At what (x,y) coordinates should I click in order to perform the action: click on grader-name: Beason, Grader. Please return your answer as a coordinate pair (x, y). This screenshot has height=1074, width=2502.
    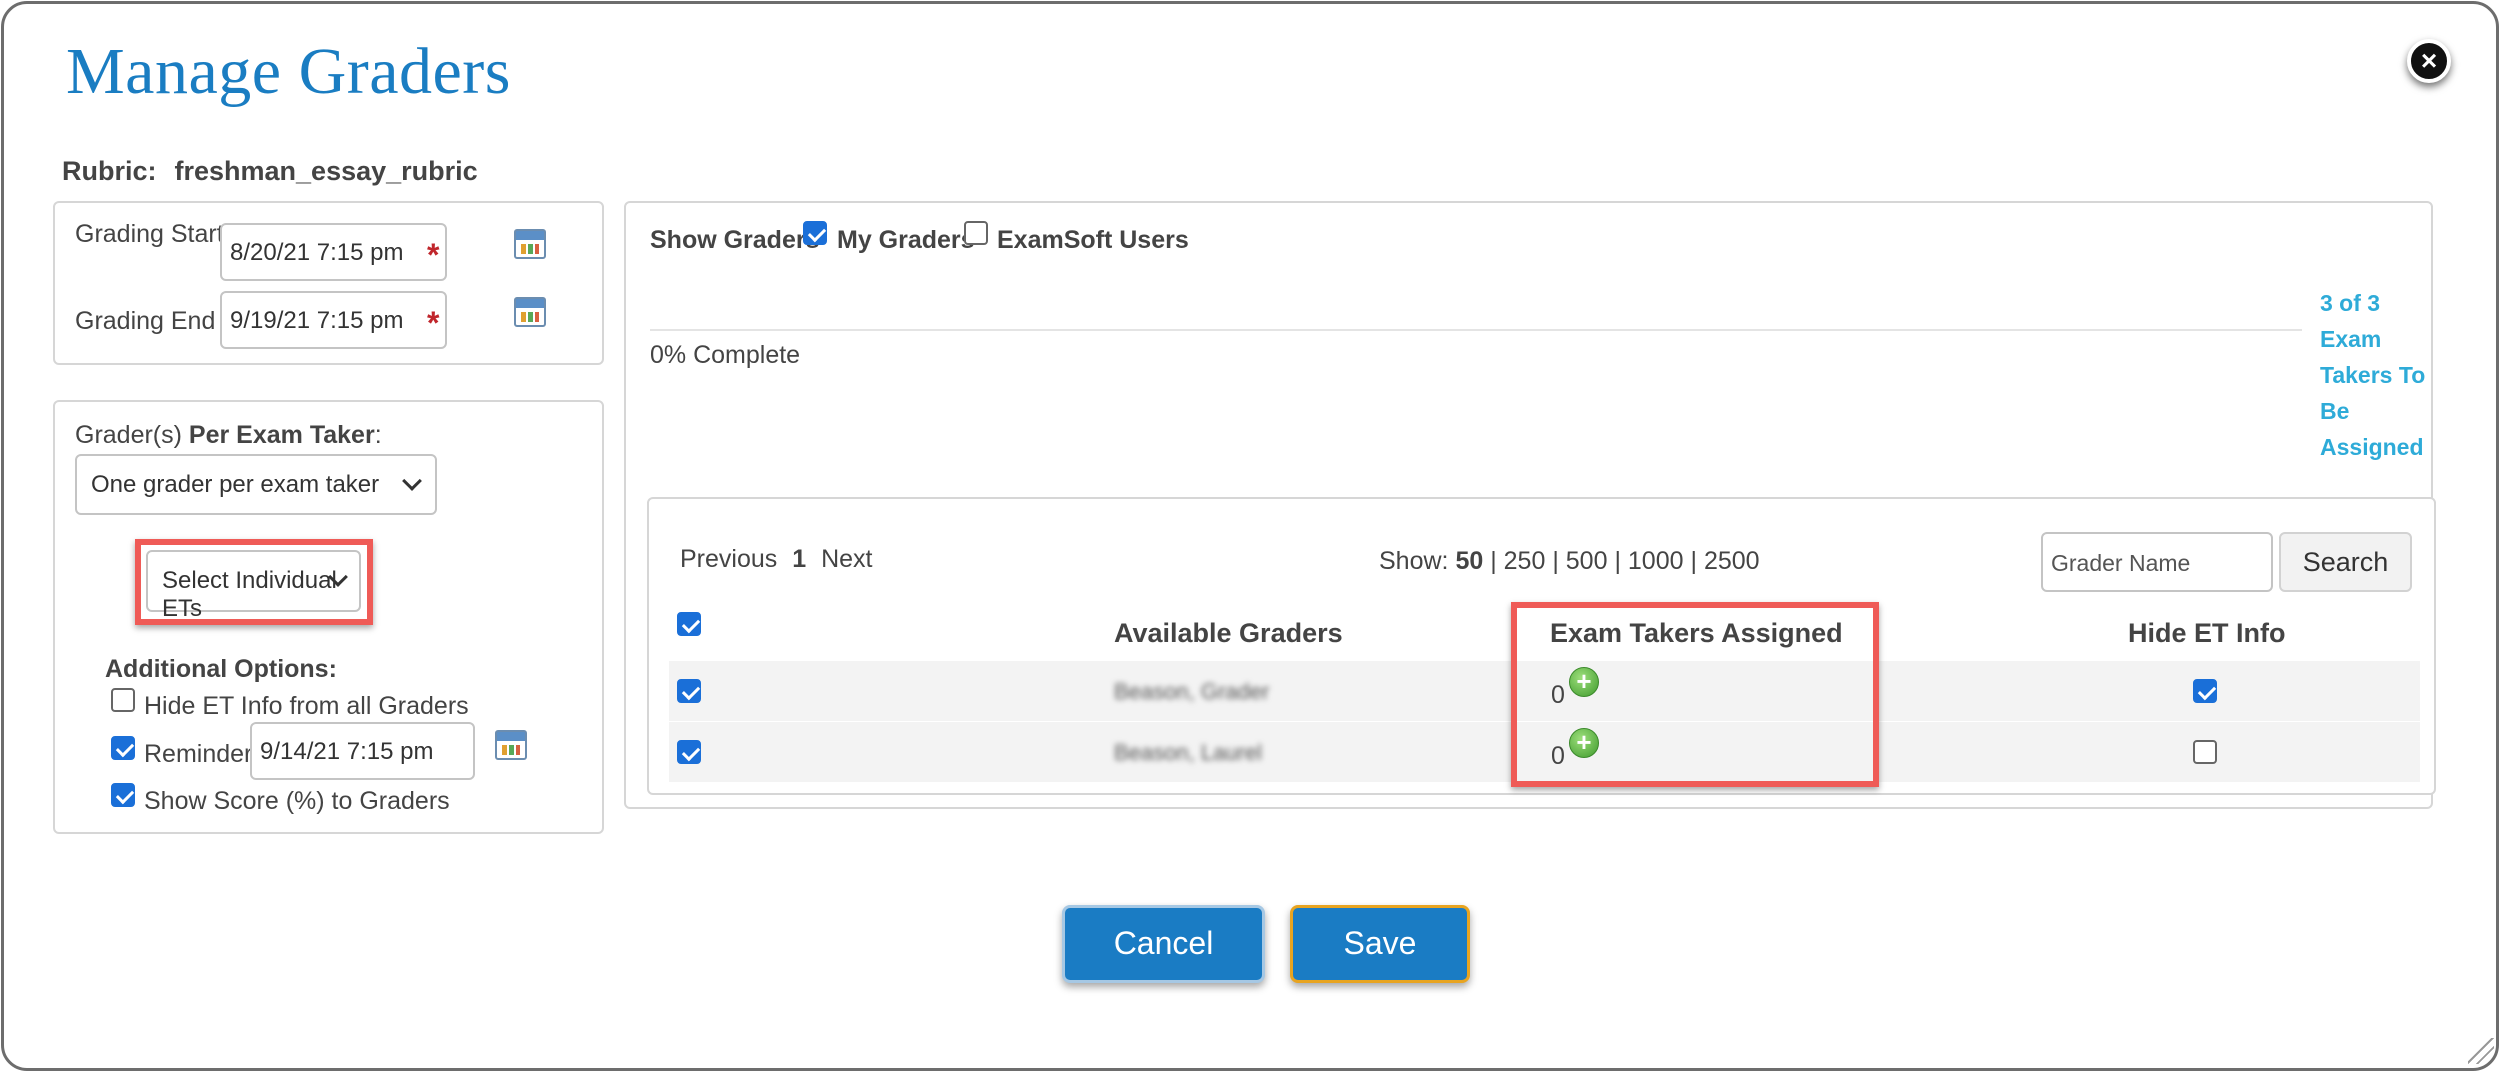
    Looking at the image, I should click on (1192, 691).